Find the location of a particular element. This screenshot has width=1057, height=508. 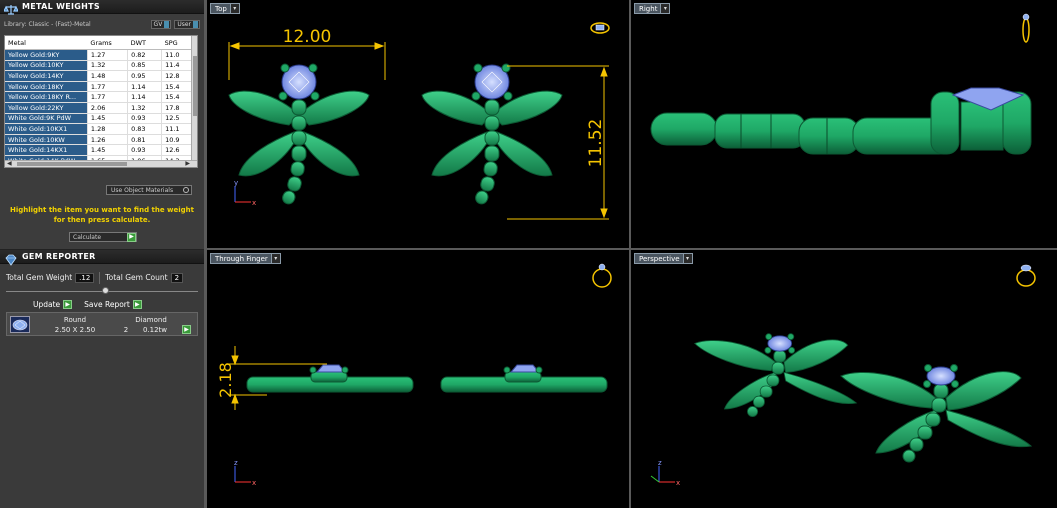

table-row: Yellow Gold:9KY 1.27 0.82 11.0 is located at coordinates (99, 55).